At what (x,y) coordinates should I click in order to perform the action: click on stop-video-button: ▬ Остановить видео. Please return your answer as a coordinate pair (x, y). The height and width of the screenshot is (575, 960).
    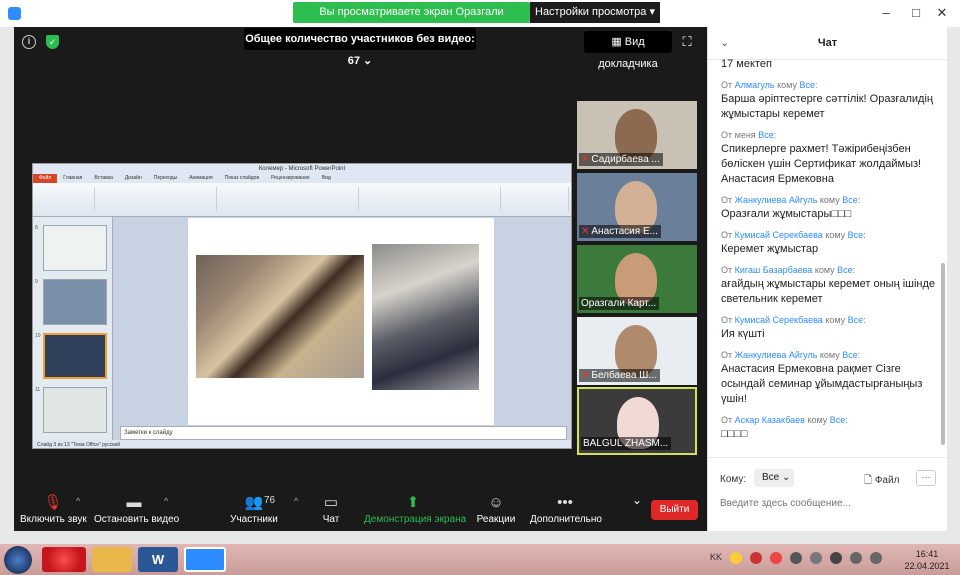
    Looking at the image, I should click on (136, 510).